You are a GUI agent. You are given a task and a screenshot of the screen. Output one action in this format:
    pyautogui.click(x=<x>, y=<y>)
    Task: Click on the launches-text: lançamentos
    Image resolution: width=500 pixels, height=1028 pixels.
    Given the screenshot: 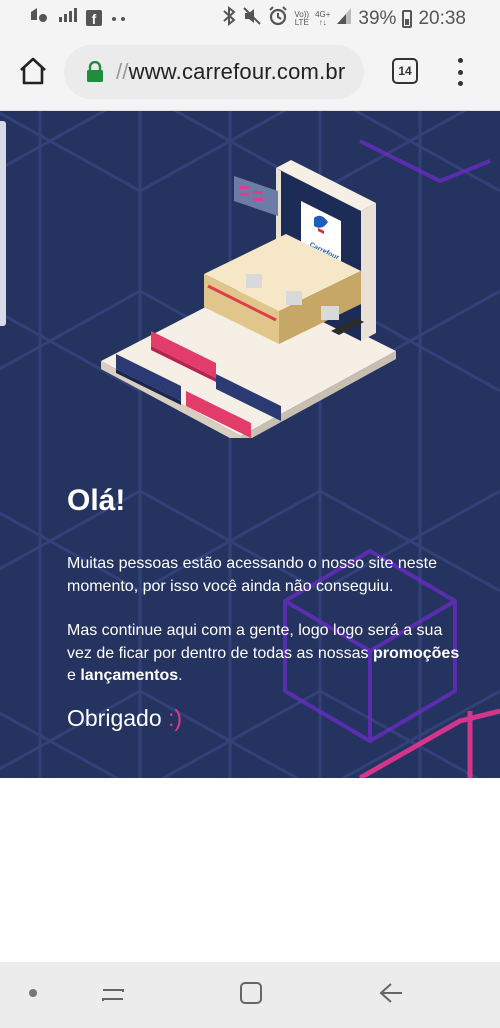 What is the action you would take?
    pyautogui.click(x=129, y=675)
    